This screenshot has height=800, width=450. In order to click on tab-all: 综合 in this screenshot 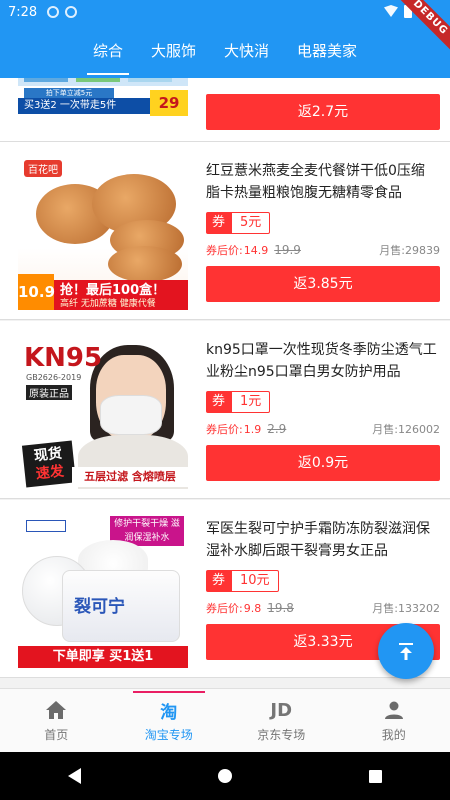, I will do `click(108, 51)`.